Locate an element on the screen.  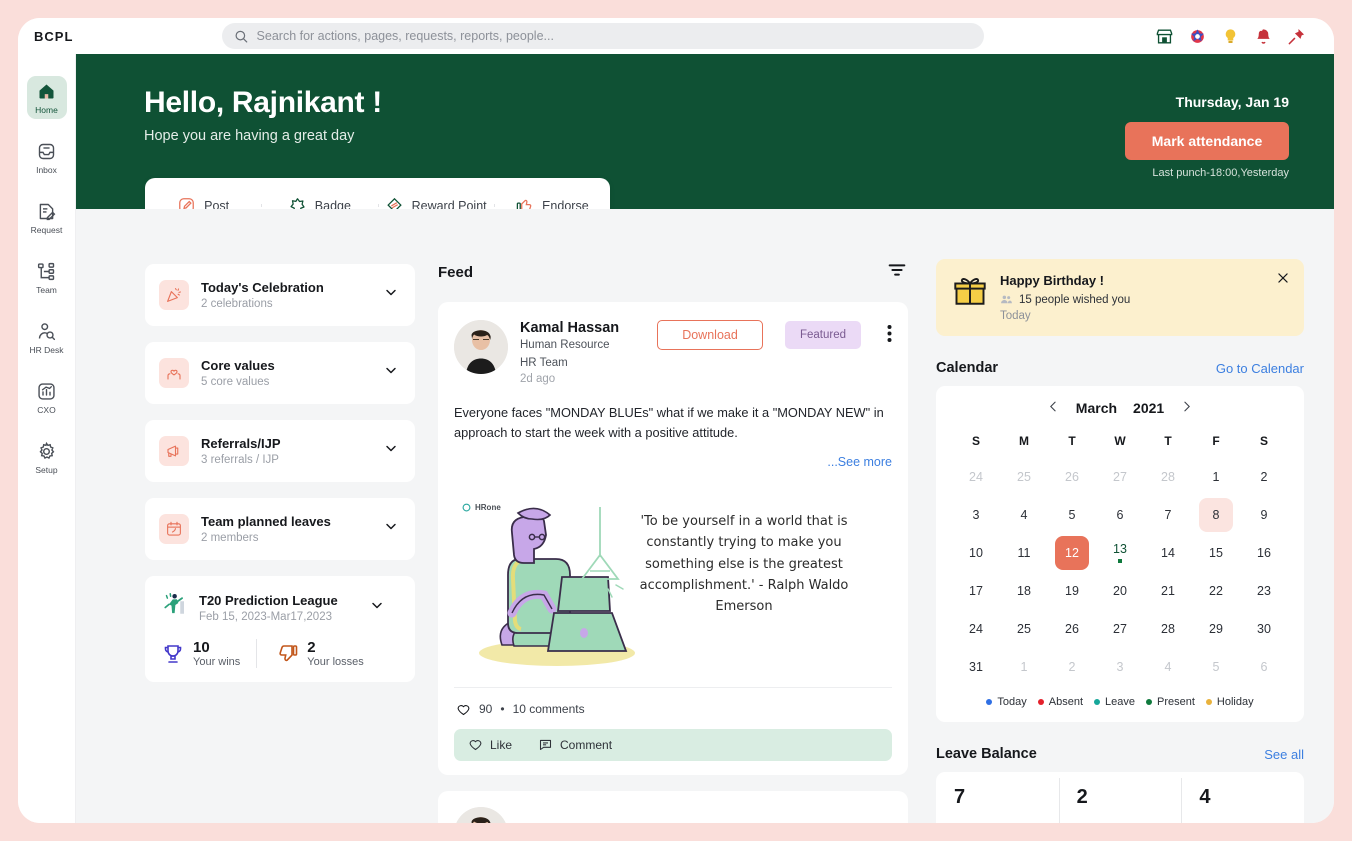
calendar-day: 12 is located at coordinates (1072, 553).